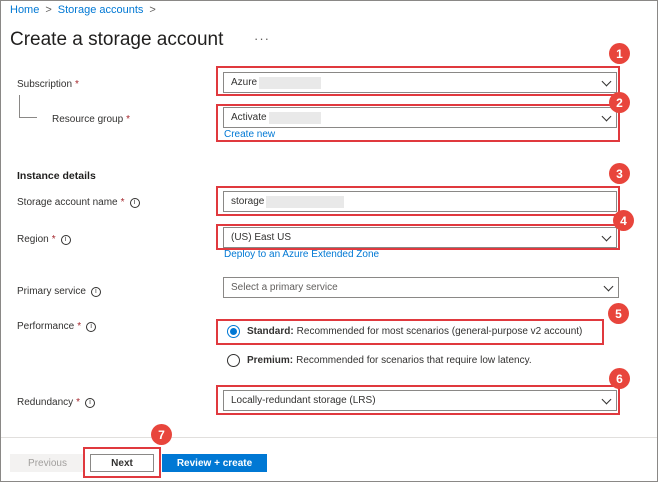 The width and height of the screenshot is (658, 482). I want to click on extended-zone-link: Deploy to an Azure Extended Zone, so click(301, 254).